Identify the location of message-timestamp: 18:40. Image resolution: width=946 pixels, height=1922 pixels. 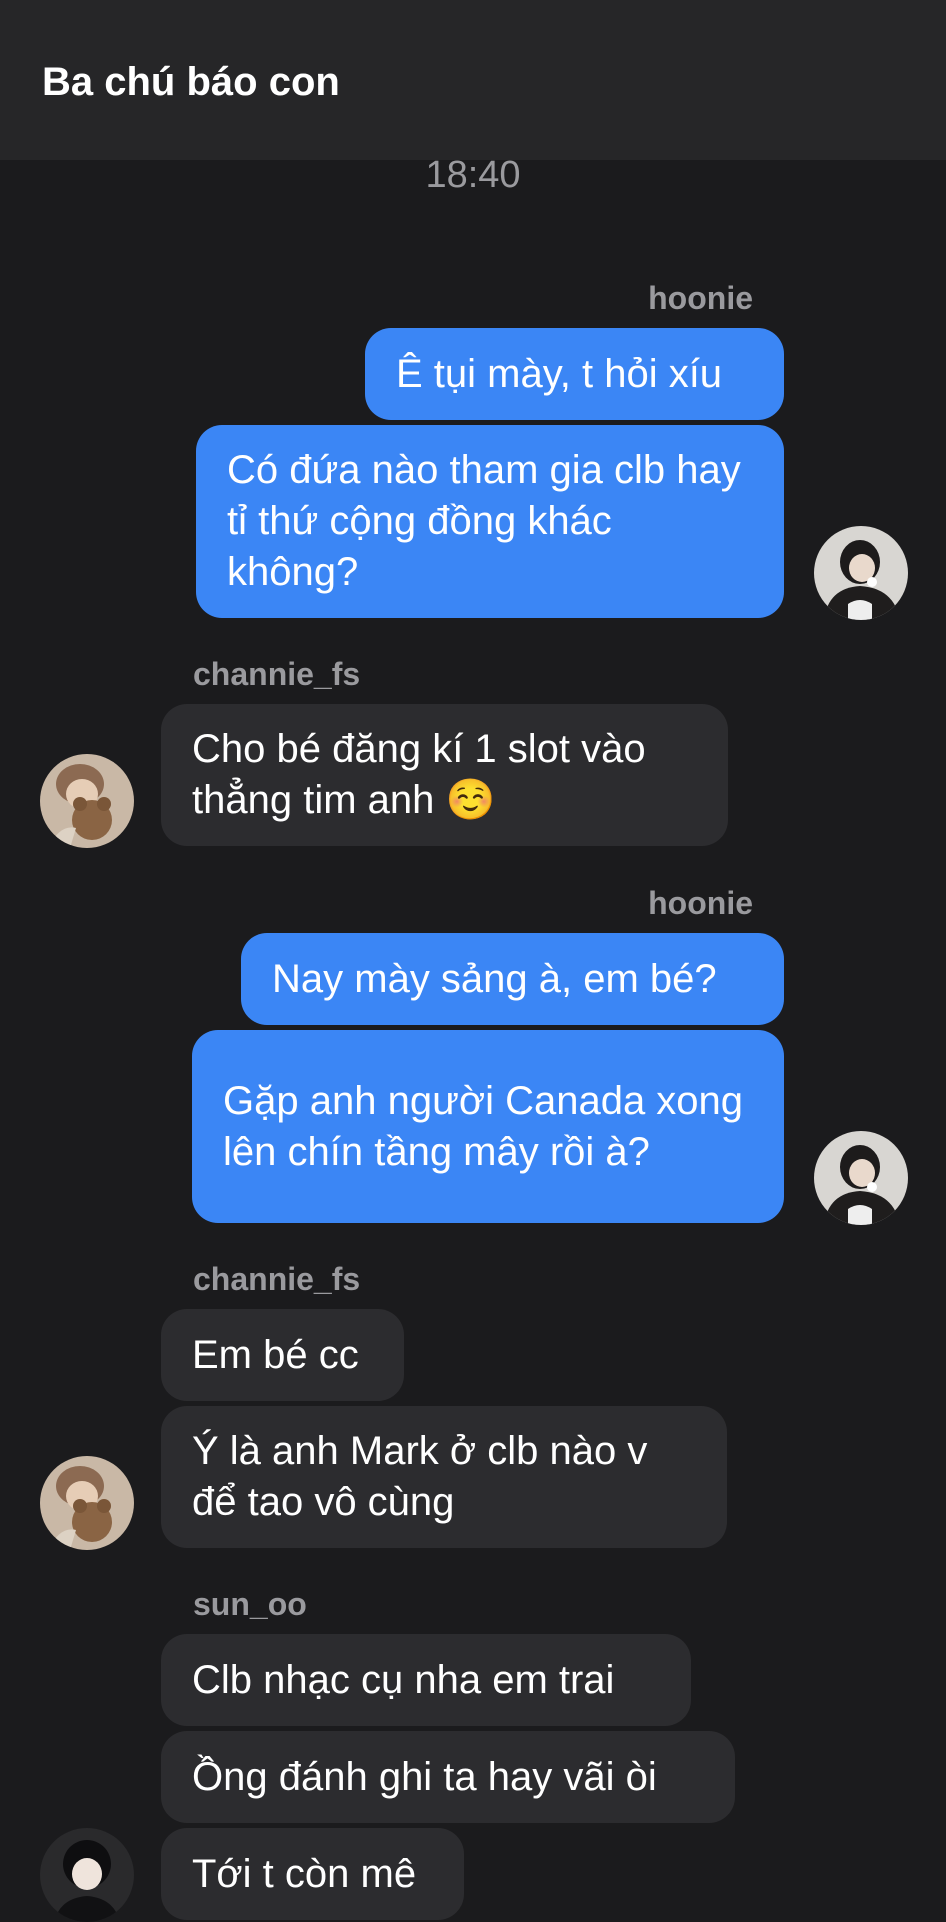
(473, 175).